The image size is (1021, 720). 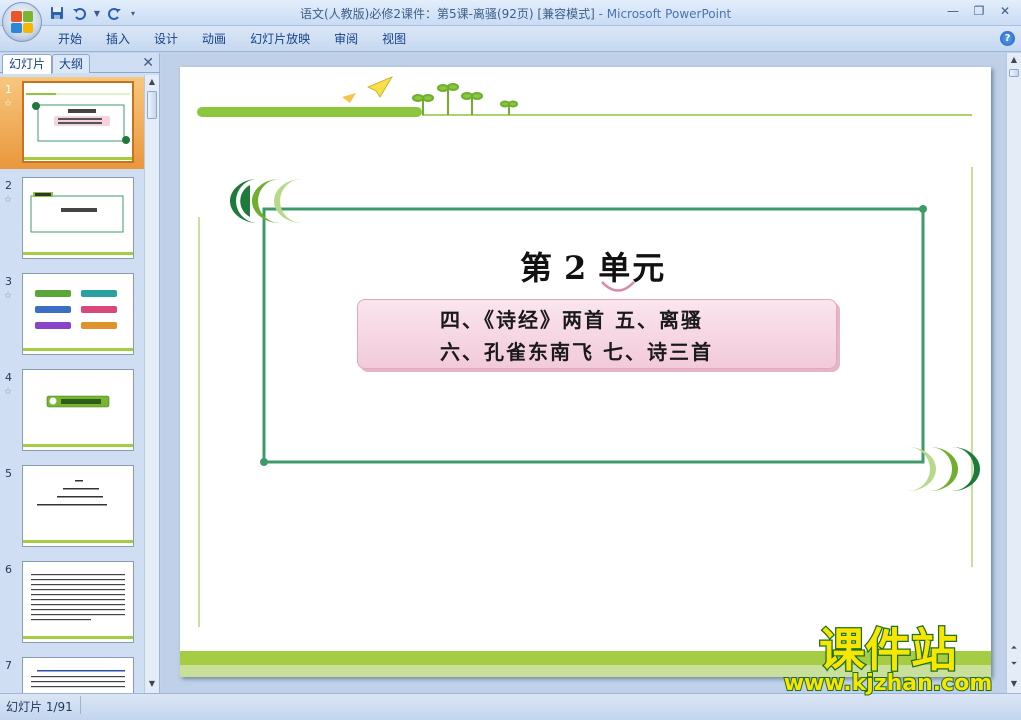 I want to click on thumbnail-number: 3, so click(x=8, y=281).